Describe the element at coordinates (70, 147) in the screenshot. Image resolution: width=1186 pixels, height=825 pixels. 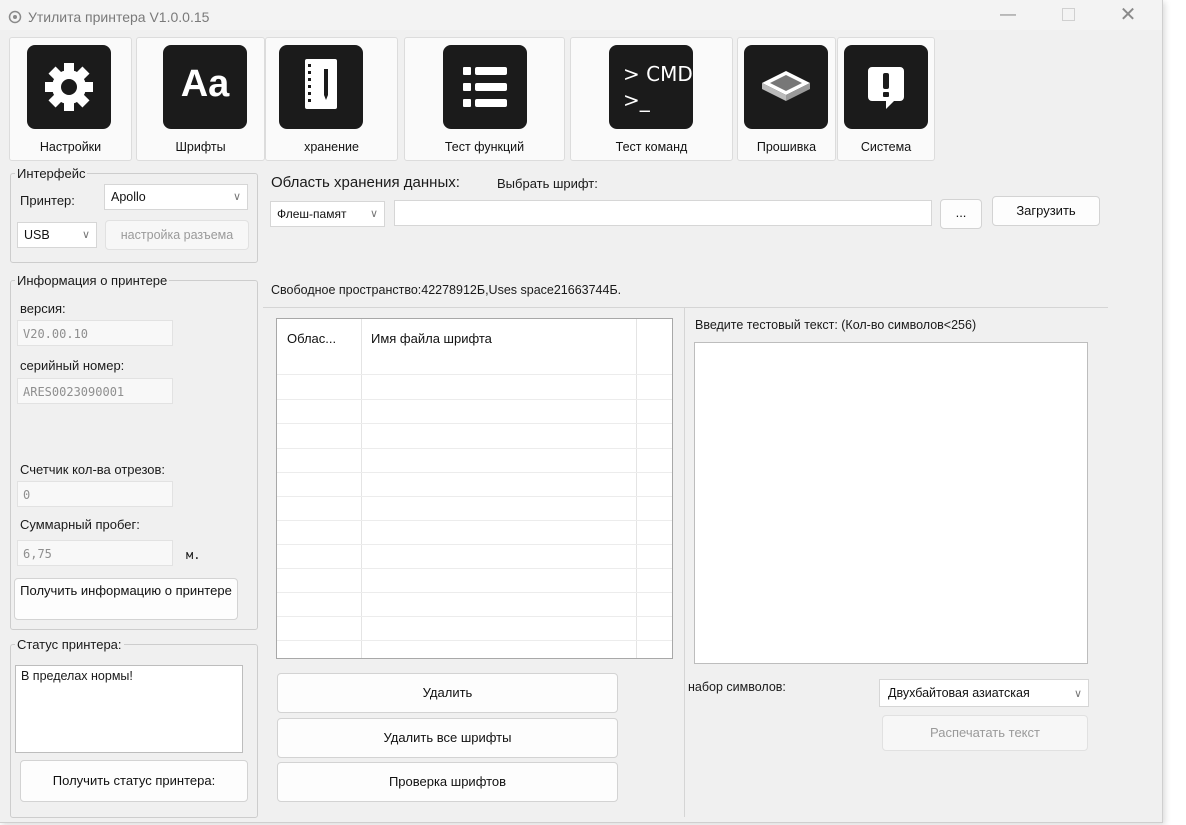
I see `toolbar-label: Настройки` at that location.